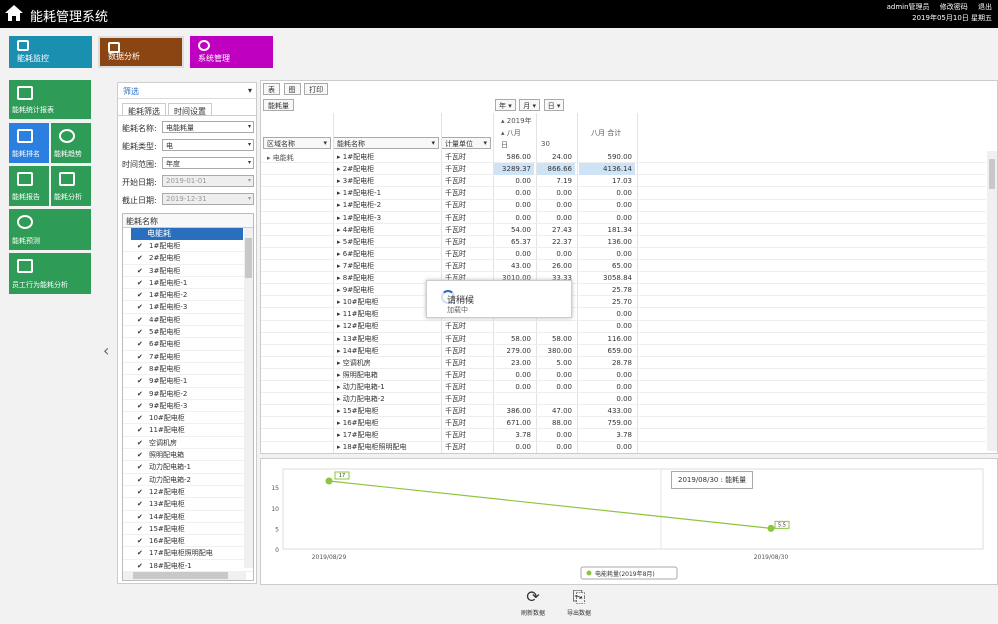 Image resolution: width=998 pixels, height=624 pixels. I want to click on header-year: ▴ 2019年, so click(516, 121).